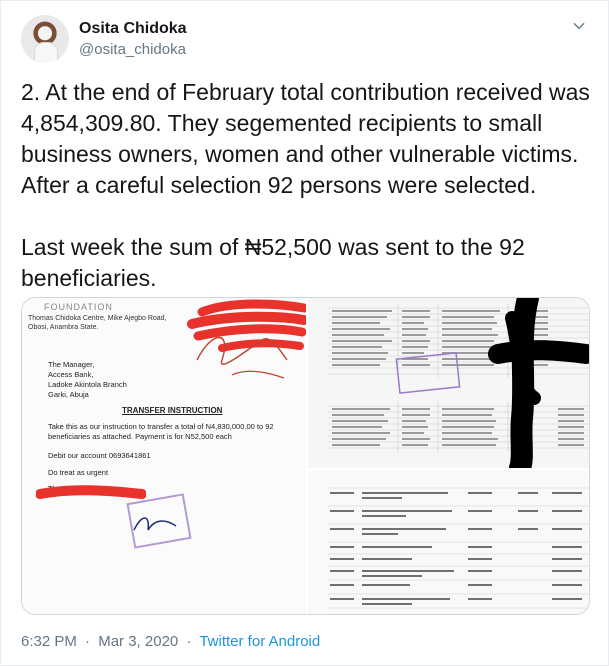  I want to click on beneficiary-table, so click(458, 378).